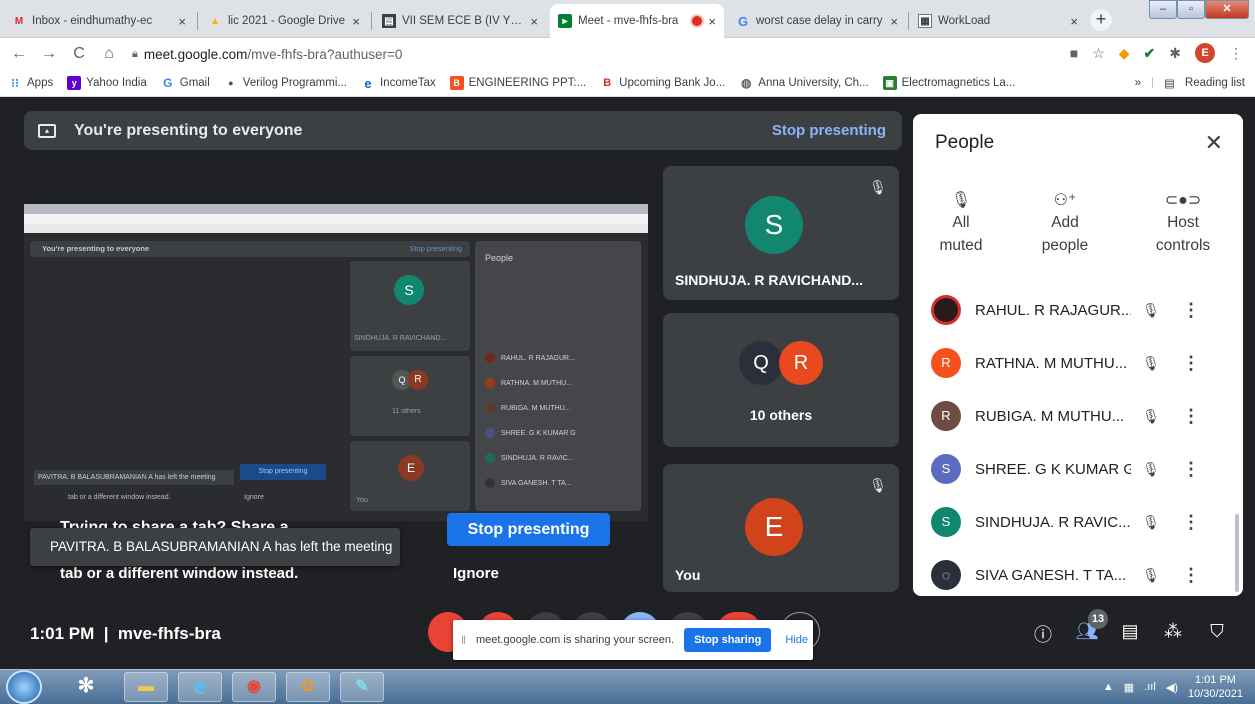 The image size is (1255, 704). I want to click on tab-inbox: M Inbox - eindhumathy-ec ×, so click(99, 21).